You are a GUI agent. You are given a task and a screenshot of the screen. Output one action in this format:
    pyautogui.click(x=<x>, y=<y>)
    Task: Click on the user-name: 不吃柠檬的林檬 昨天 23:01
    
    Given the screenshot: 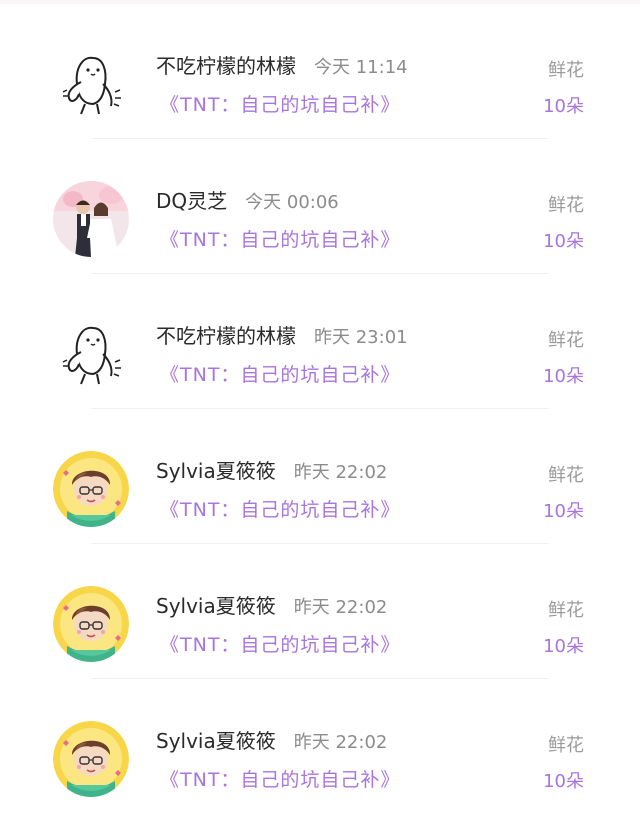 What is the action you would take?
    pyautogui.click(x=282, y=334)
    